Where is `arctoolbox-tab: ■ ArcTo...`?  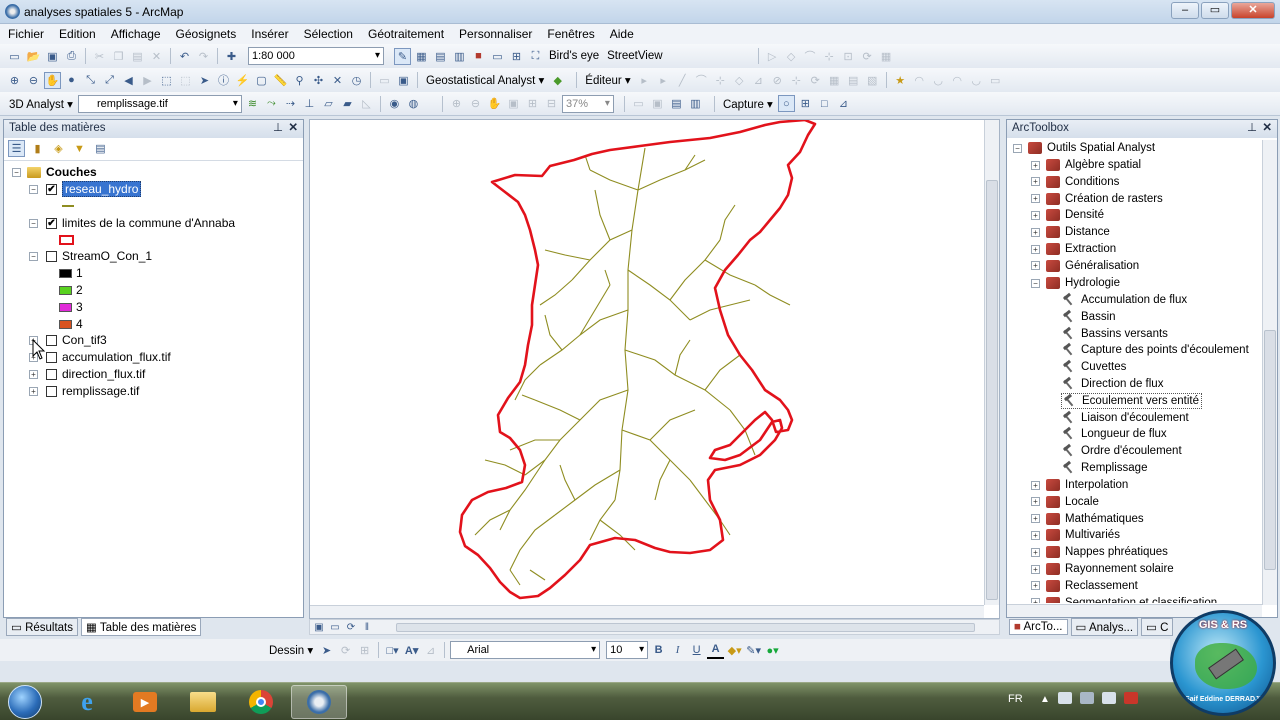 arctoolbox-tab: ■ ArcTo... is located at coordinates (1038, 627).